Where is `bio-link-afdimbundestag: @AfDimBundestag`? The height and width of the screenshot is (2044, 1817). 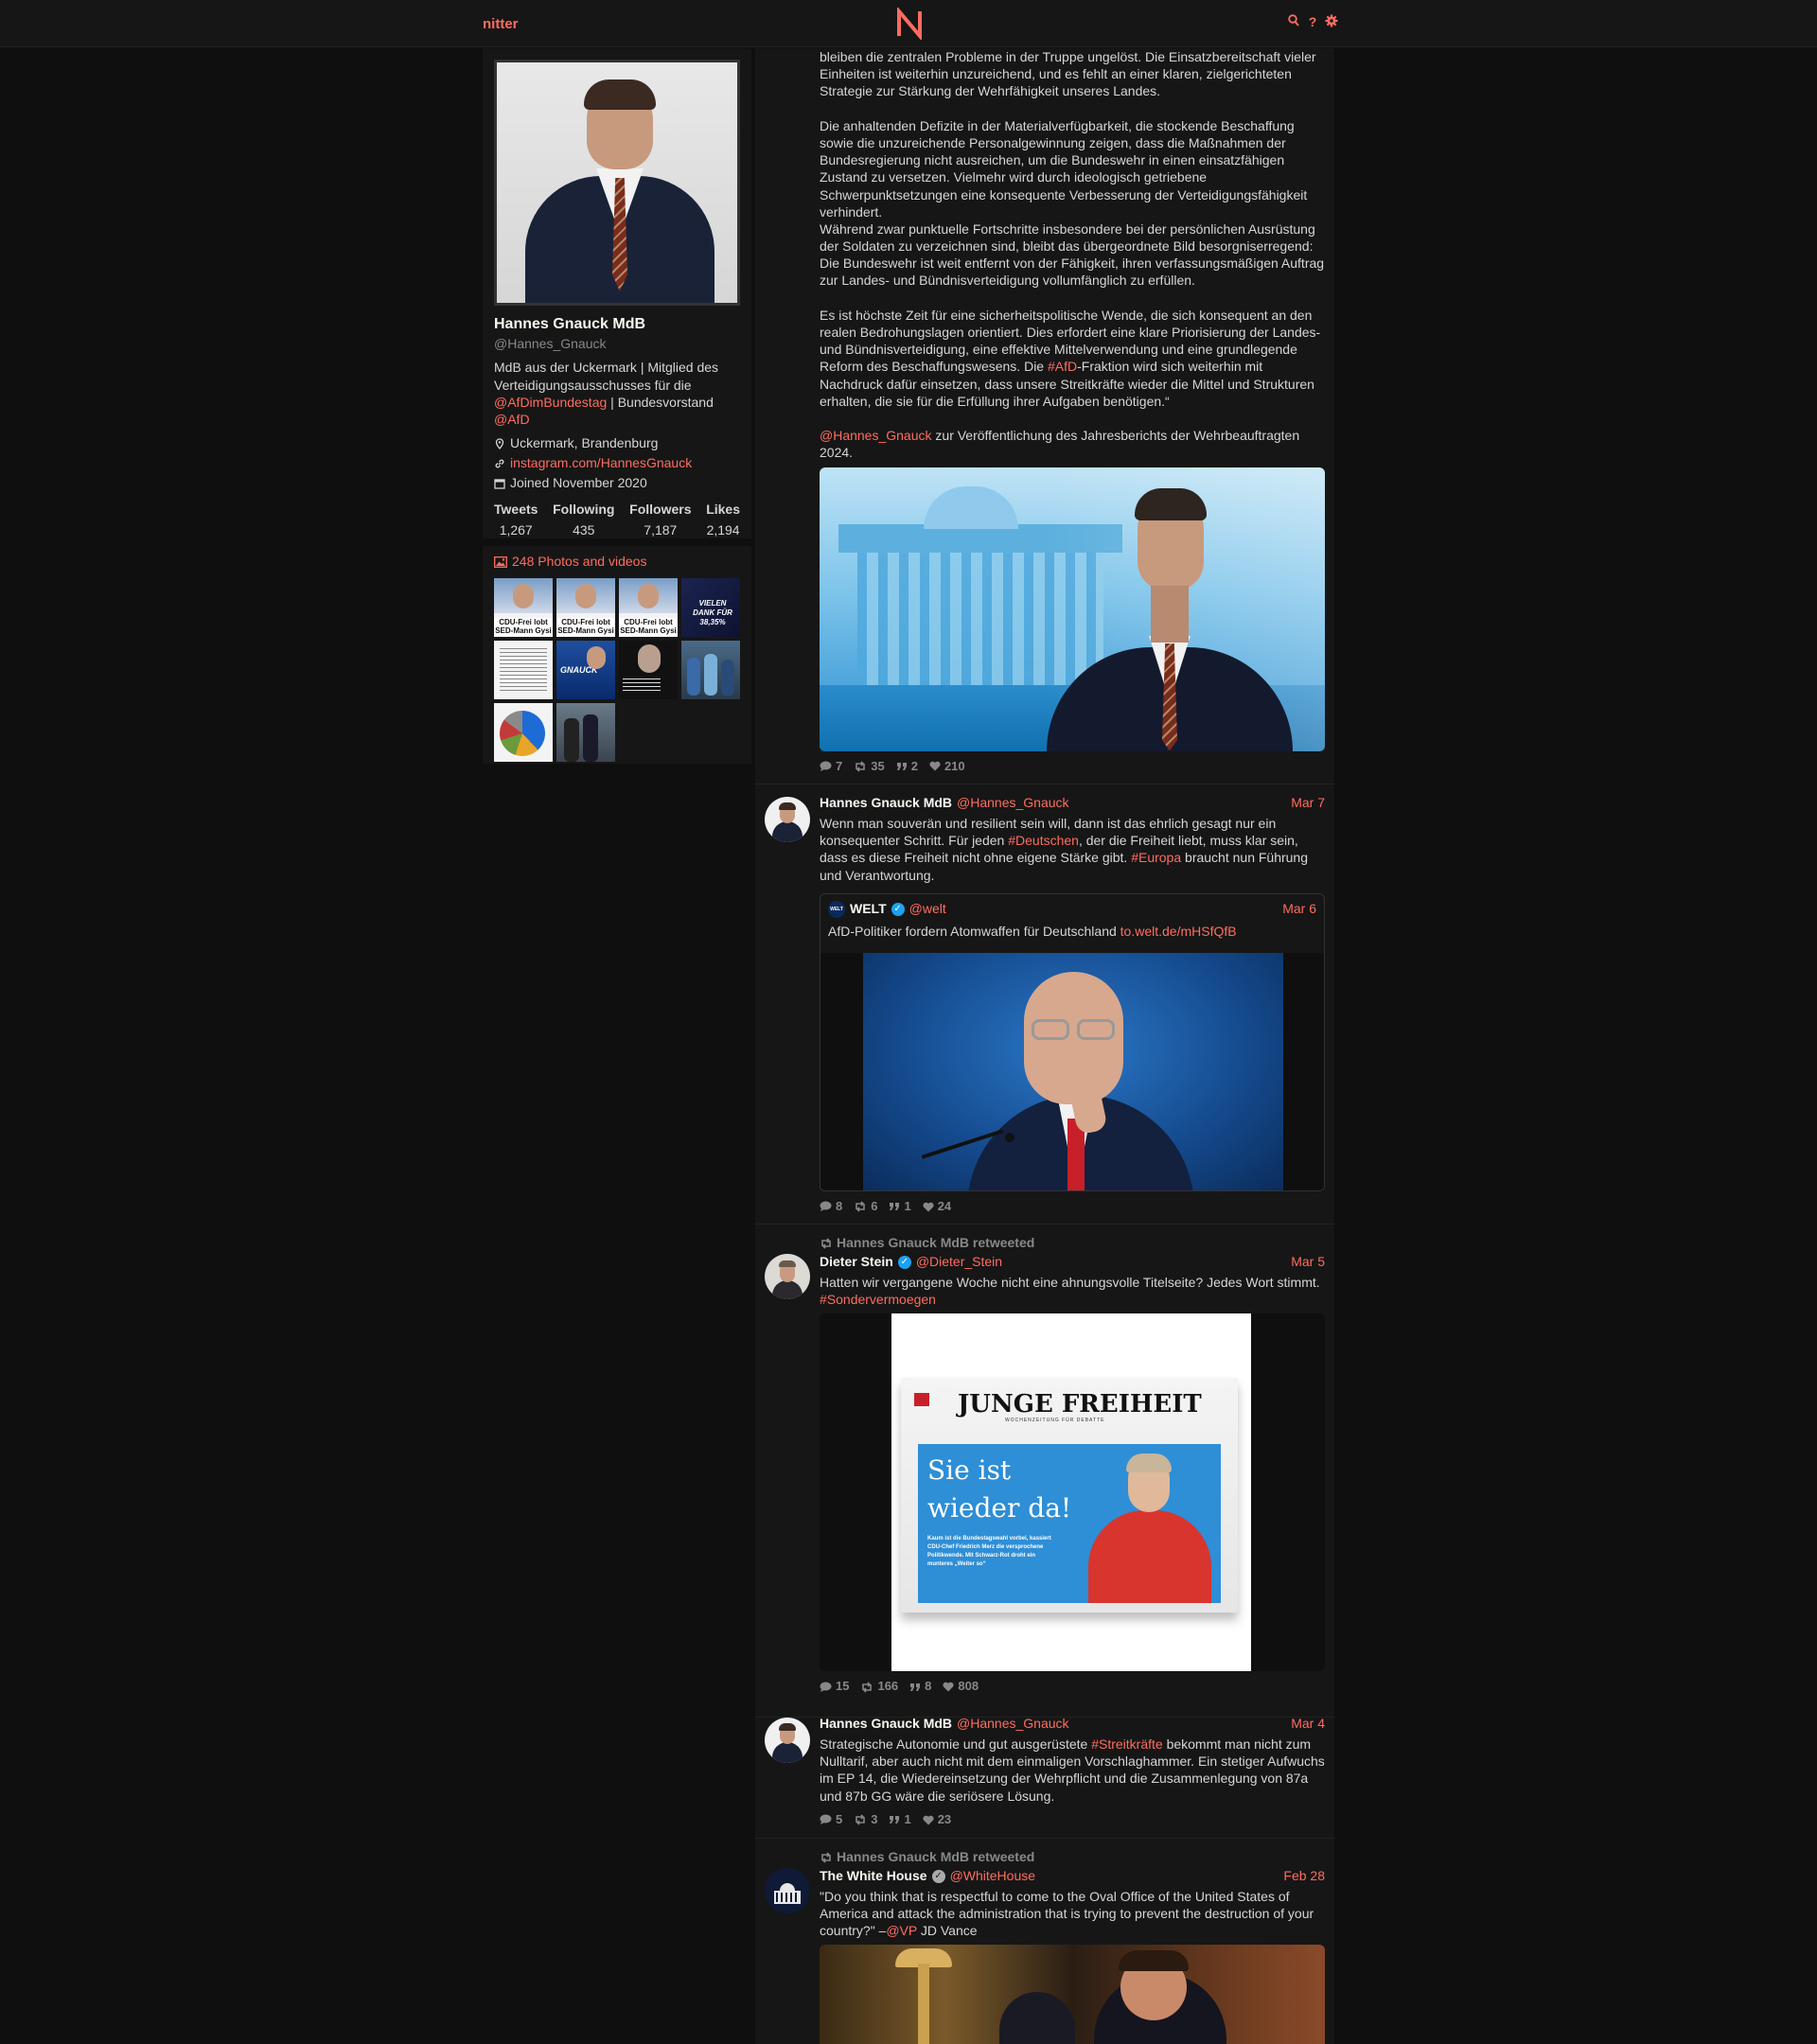 bio-link-afdimbundestag: @AfDimBundestag is located at coordinates (550, 402).